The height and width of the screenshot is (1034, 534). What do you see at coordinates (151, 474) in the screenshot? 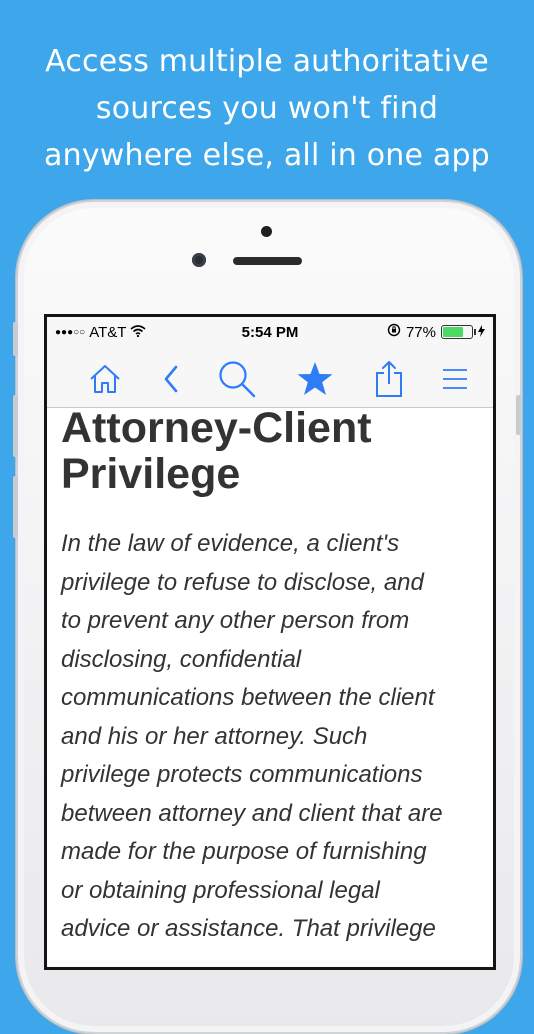
I see `article-title-line-2: Privilege` at bounding box center [151, 474].